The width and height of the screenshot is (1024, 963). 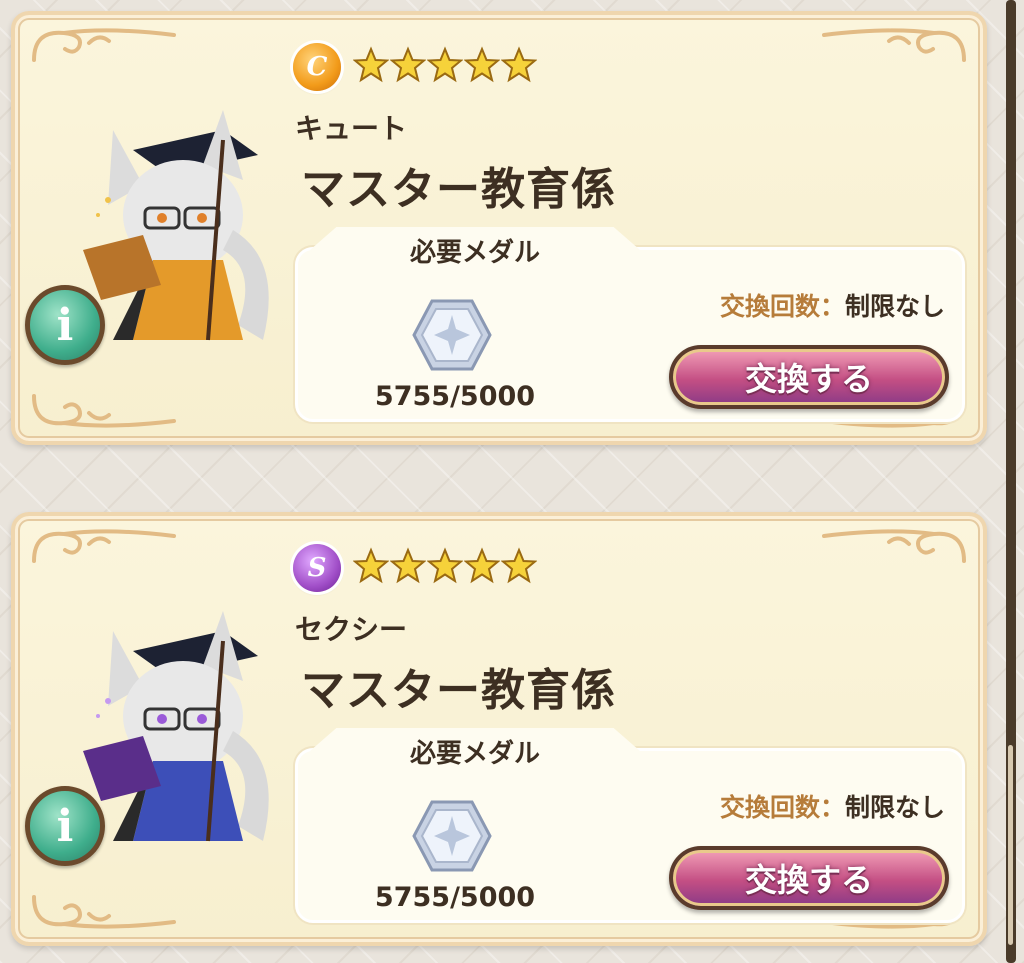 I want to click on scrollbar-thumb, so click(x=1010, y=845).